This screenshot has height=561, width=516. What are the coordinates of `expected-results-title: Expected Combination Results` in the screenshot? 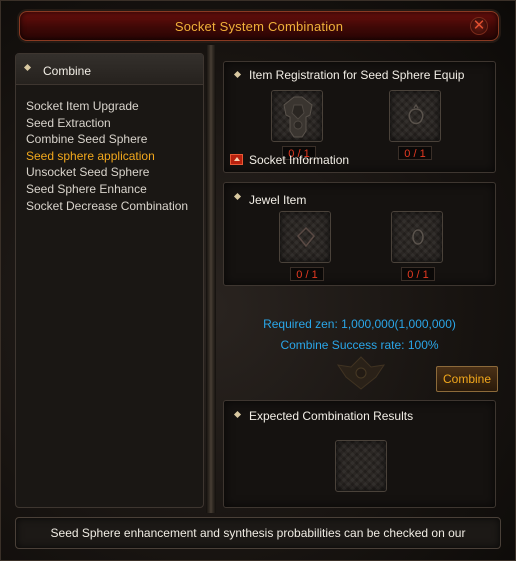 It's located at (331, 416).